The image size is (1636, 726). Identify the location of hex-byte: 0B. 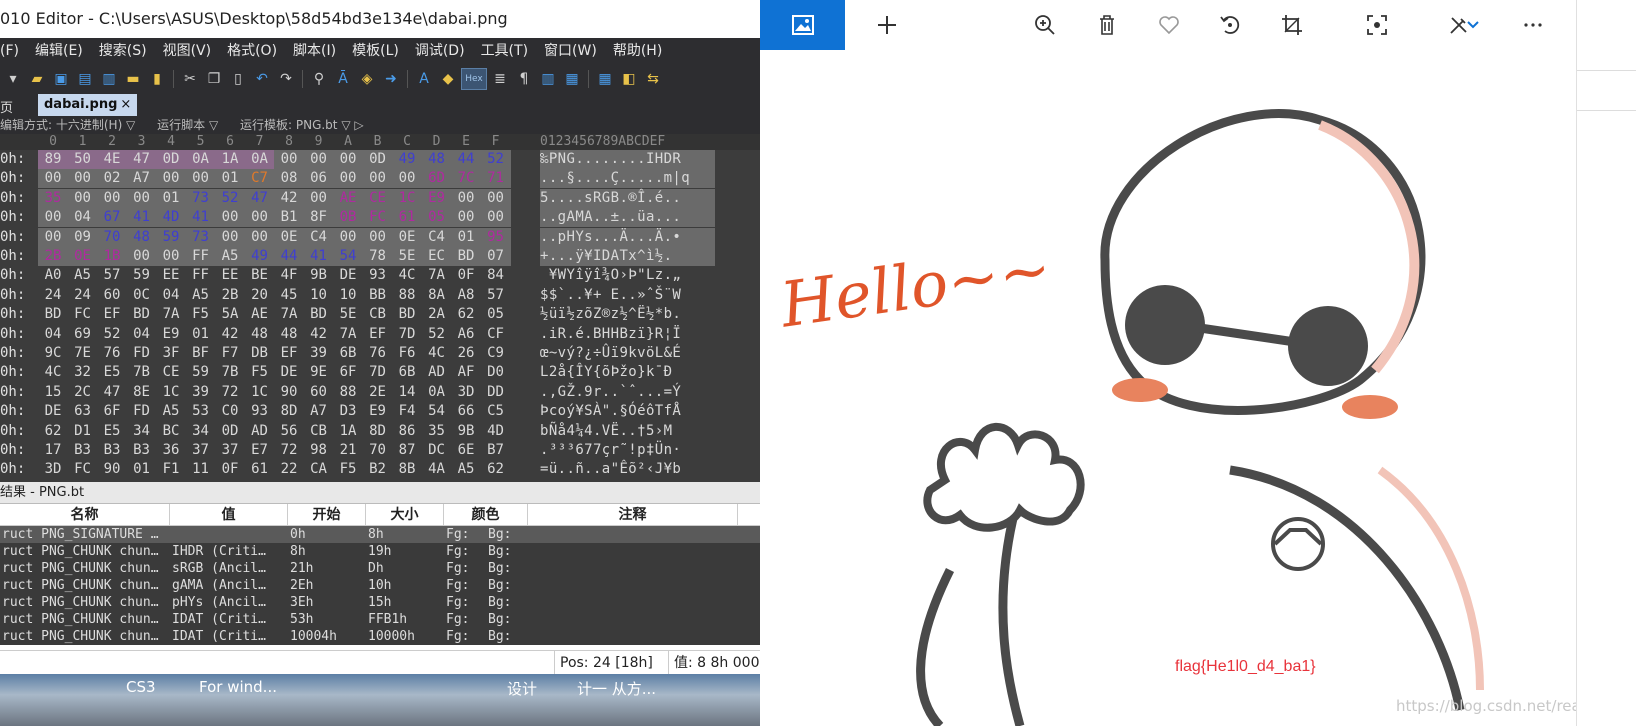
(348, 218).